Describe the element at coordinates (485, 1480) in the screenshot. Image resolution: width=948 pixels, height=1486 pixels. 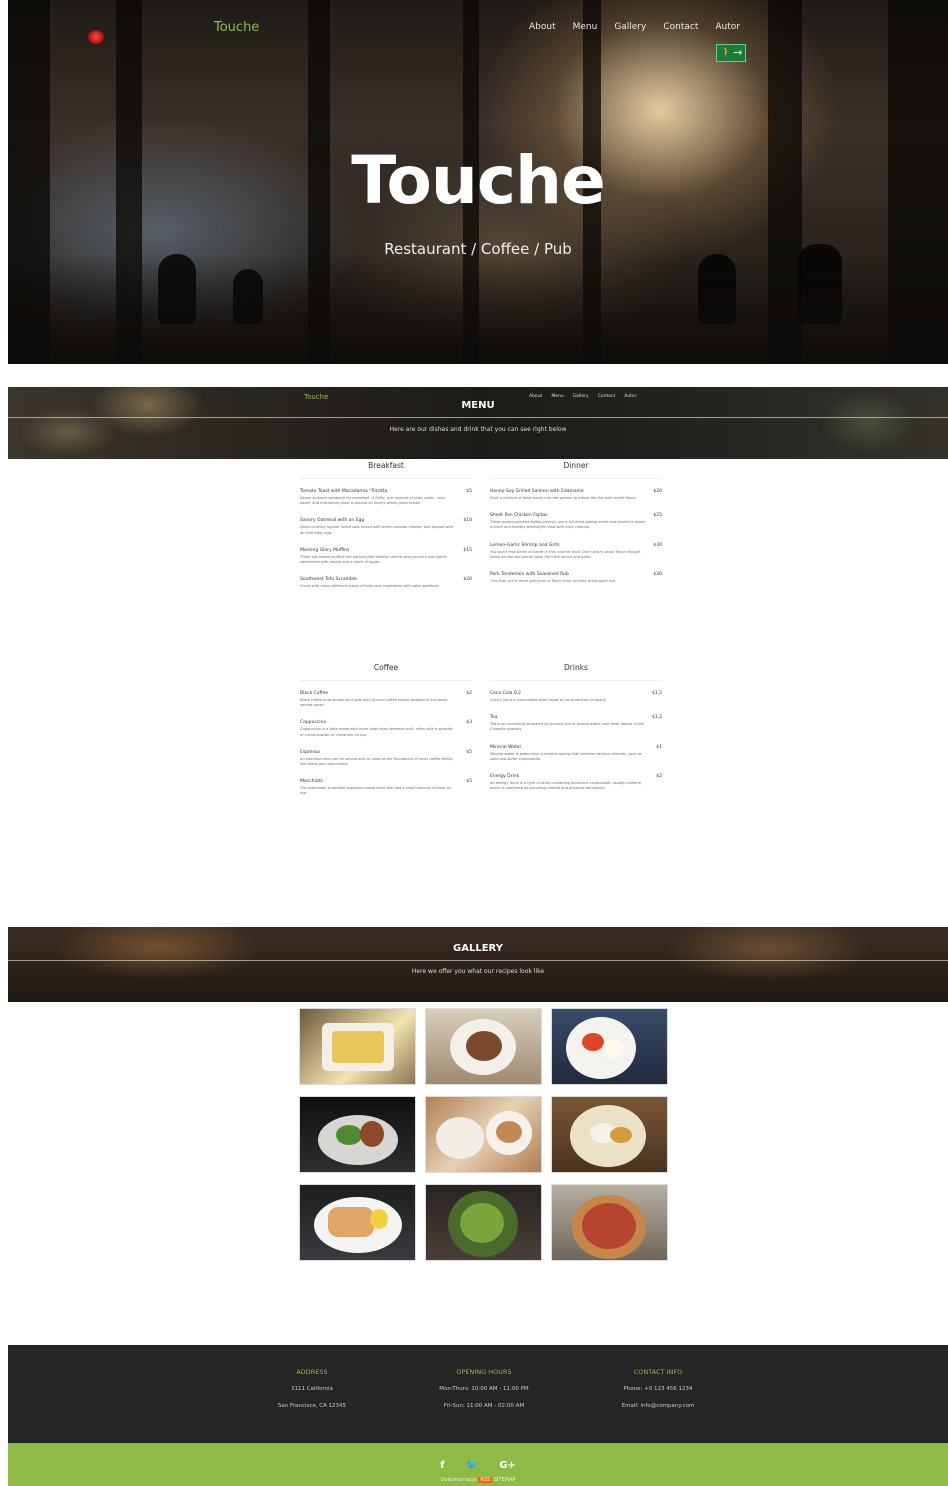
I see `rss-icon: RSS` at that location.